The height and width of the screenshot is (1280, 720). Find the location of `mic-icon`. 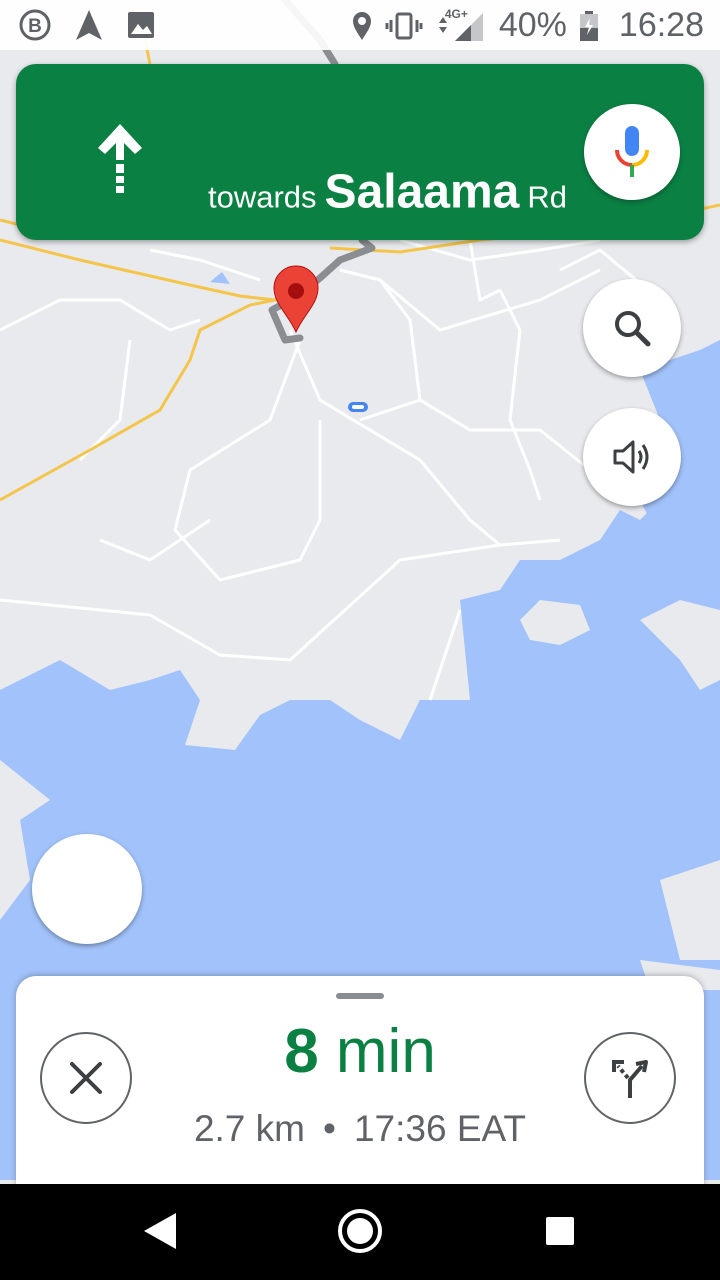

mic-icon is located at coordinates (632, 151).